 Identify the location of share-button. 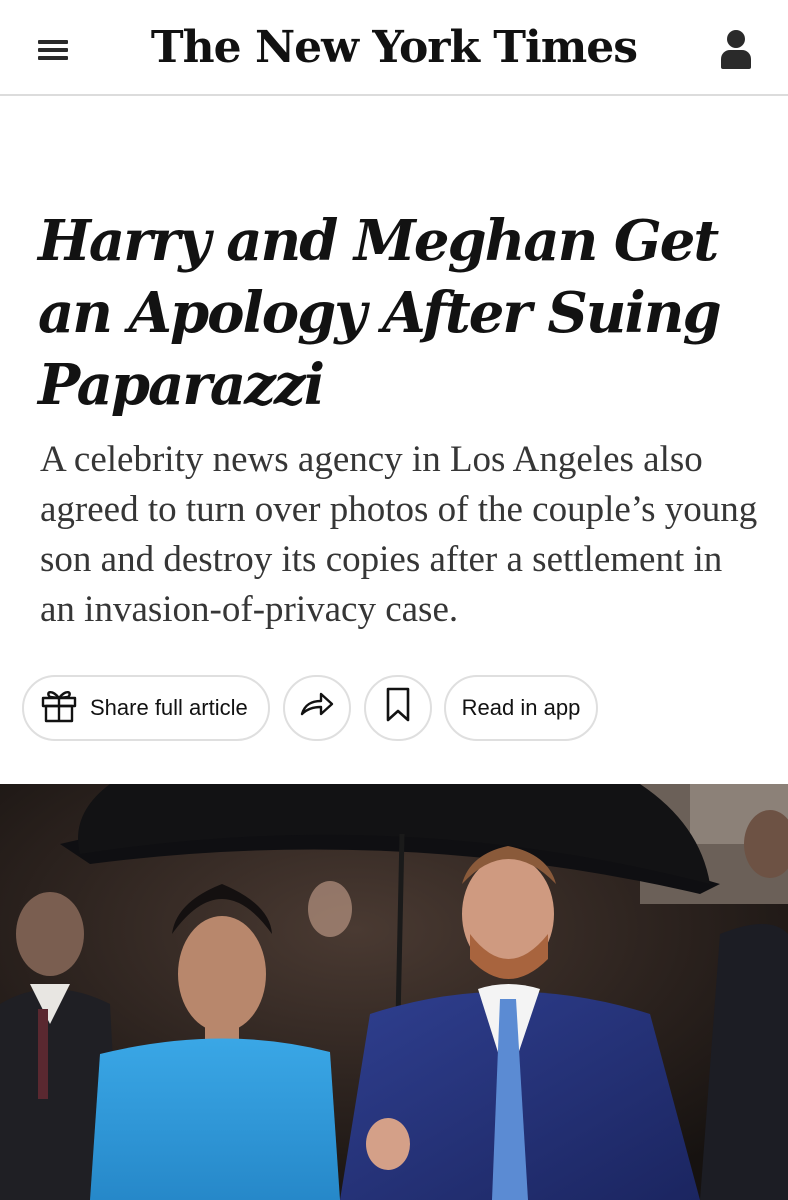
(317, 708).